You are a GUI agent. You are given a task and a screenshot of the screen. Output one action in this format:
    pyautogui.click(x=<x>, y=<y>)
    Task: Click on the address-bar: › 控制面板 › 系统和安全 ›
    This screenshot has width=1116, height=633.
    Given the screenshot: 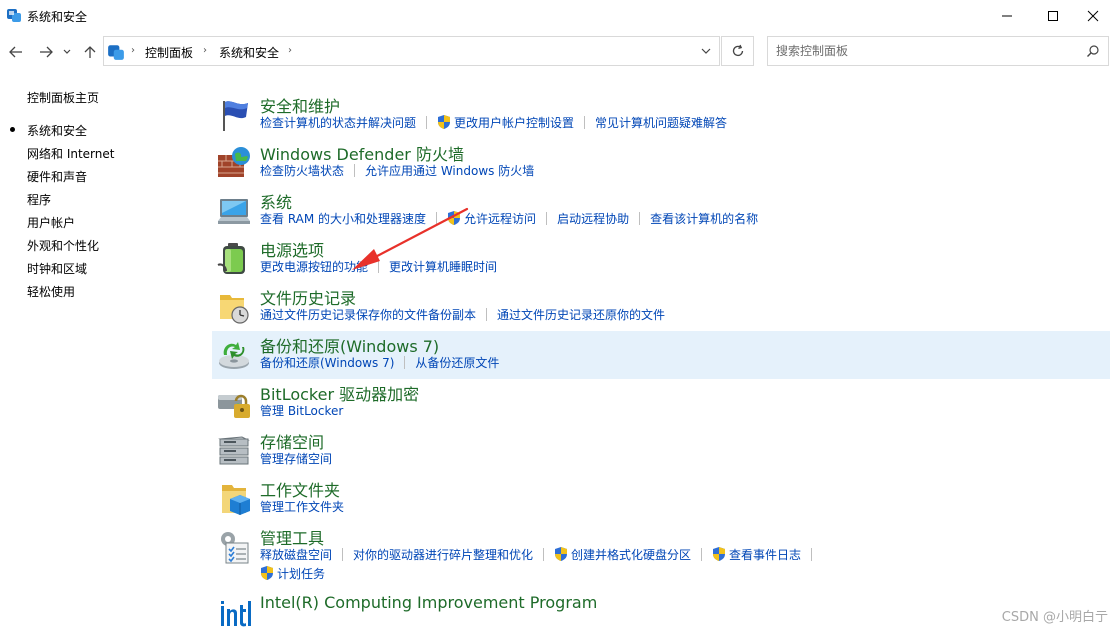 What is the action you would take?
    pyautogui.click(x=411, y=51)
    